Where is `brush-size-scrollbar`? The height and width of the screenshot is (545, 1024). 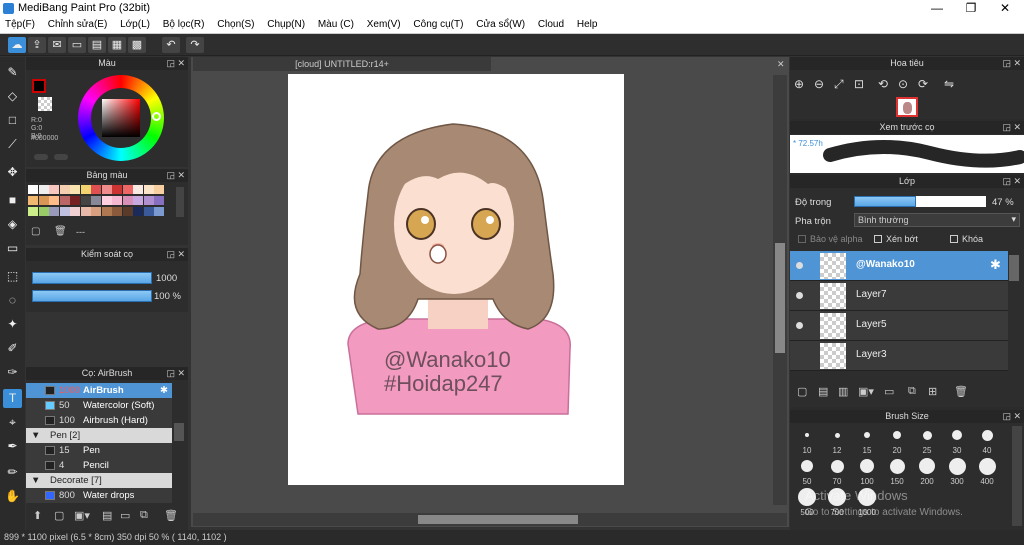
brush-size-scrollbar is located at coordinates (1017, 476).